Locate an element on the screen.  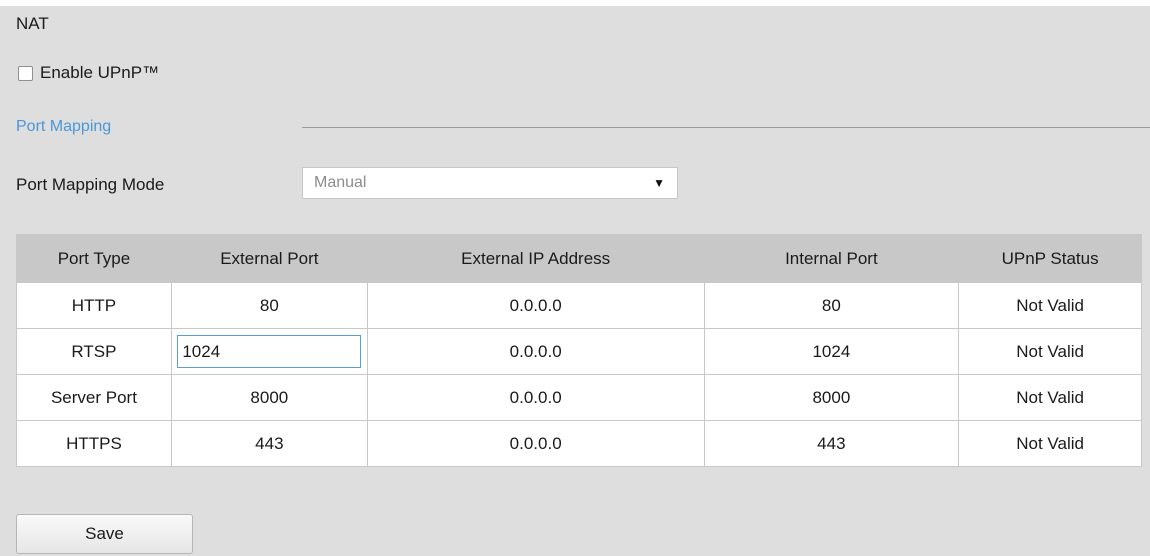
cell-external-port: 80 is located at coordinates (269, 305).